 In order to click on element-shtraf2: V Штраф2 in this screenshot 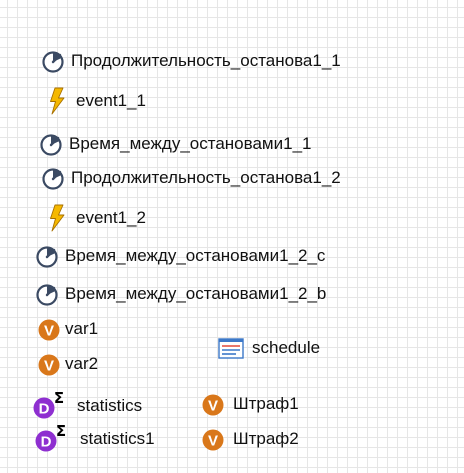, I will do `click(250, 439)`.